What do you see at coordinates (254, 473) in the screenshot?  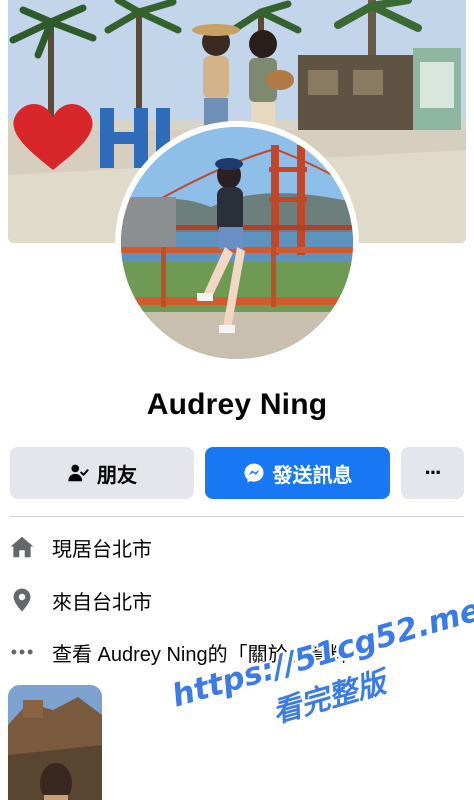 I see `messenger-icon` at bounding box center [254, 473].